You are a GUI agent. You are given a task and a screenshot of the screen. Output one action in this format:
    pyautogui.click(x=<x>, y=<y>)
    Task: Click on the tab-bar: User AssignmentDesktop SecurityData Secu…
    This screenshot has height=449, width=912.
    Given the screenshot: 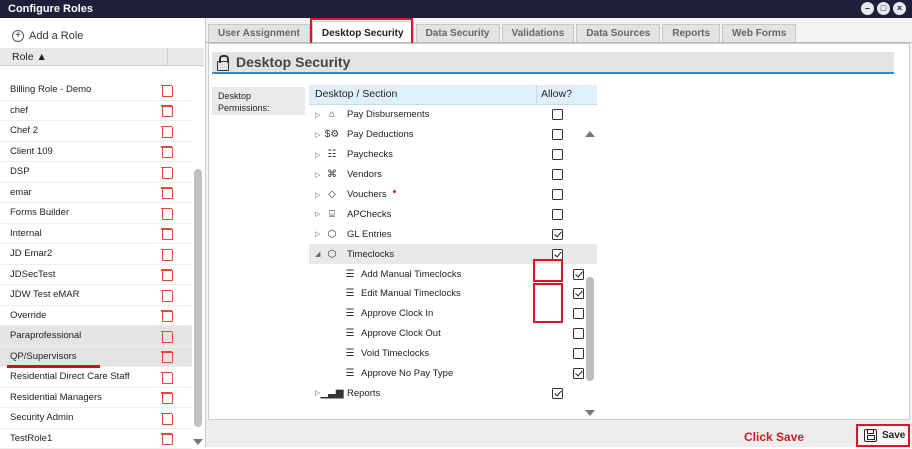 What is the action you would take?
    pyautogui.click(x=502, y=33)
    